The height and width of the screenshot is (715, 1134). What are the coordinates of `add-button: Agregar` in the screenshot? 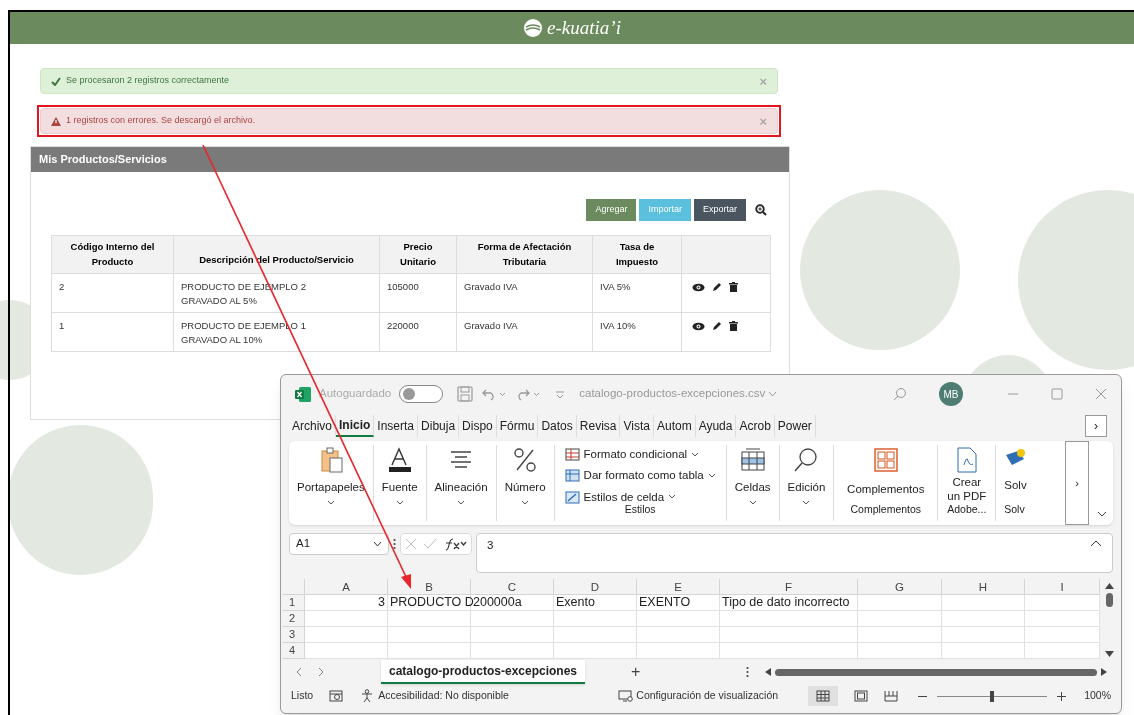 It's located at (611, 210).